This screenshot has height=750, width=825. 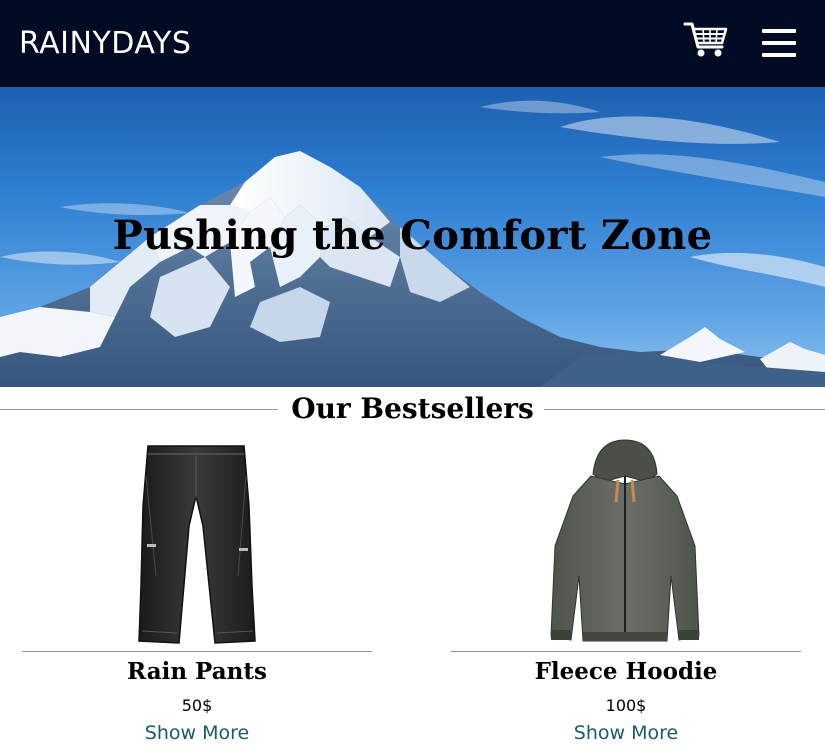 I want to click on hero-title: Pushing the Comfort Zone, so click(x=412, y=235).